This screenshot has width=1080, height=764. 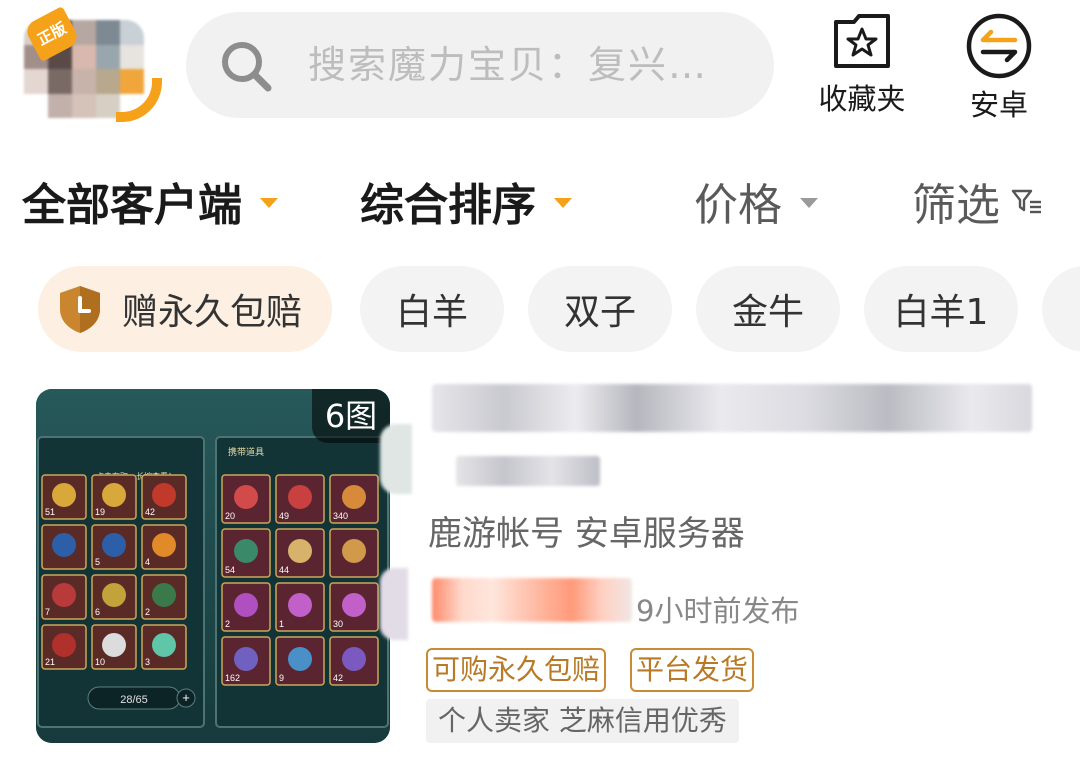 What do you see at coordinates (394, 604) in the screenshot?
I see `side-decoration` at bounding box center [394, 604].